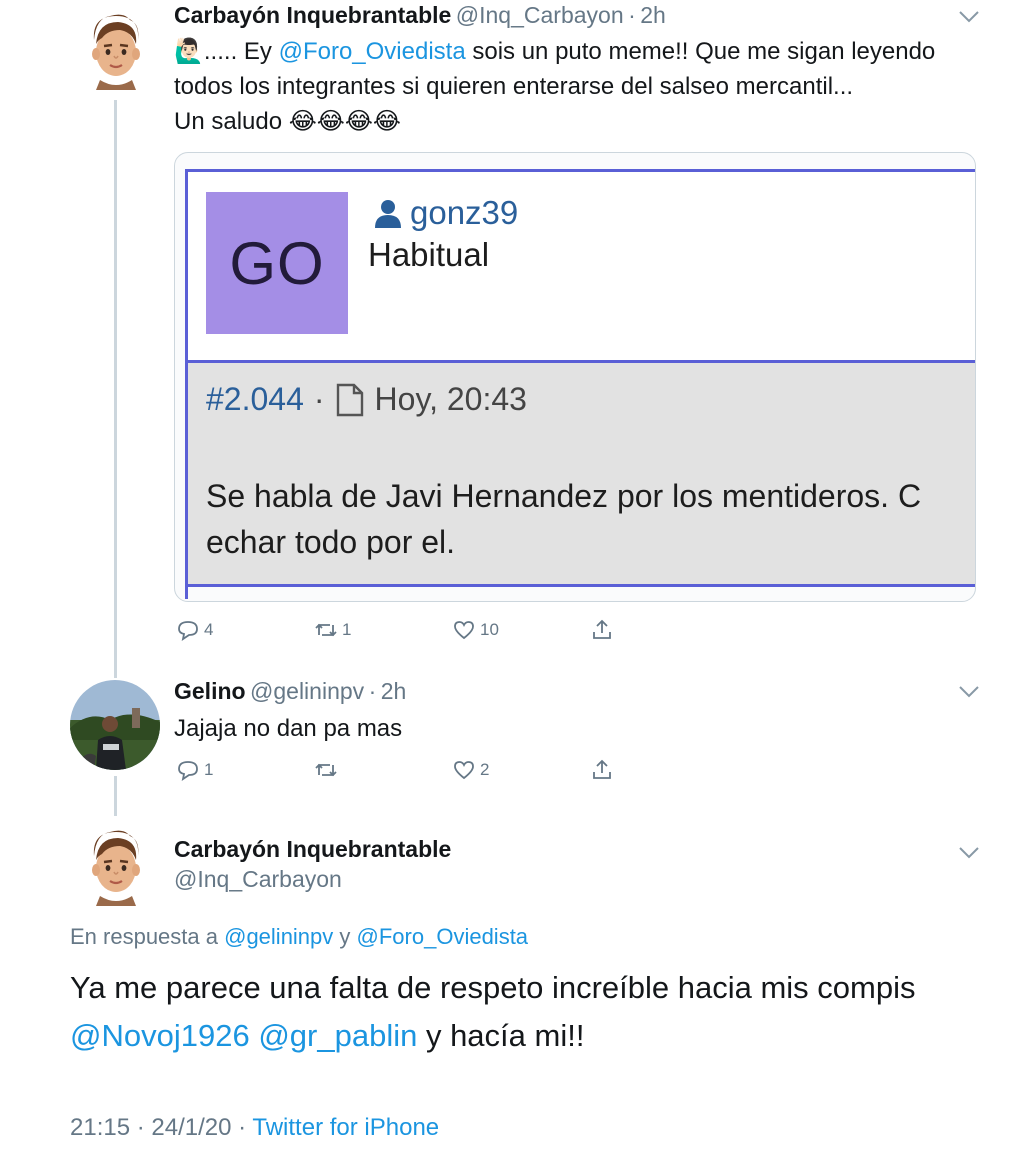 The width and height of the screenshot is (1035, 1151). I want to click on text-segment: y hacía mi!!, so click(501, 1035).